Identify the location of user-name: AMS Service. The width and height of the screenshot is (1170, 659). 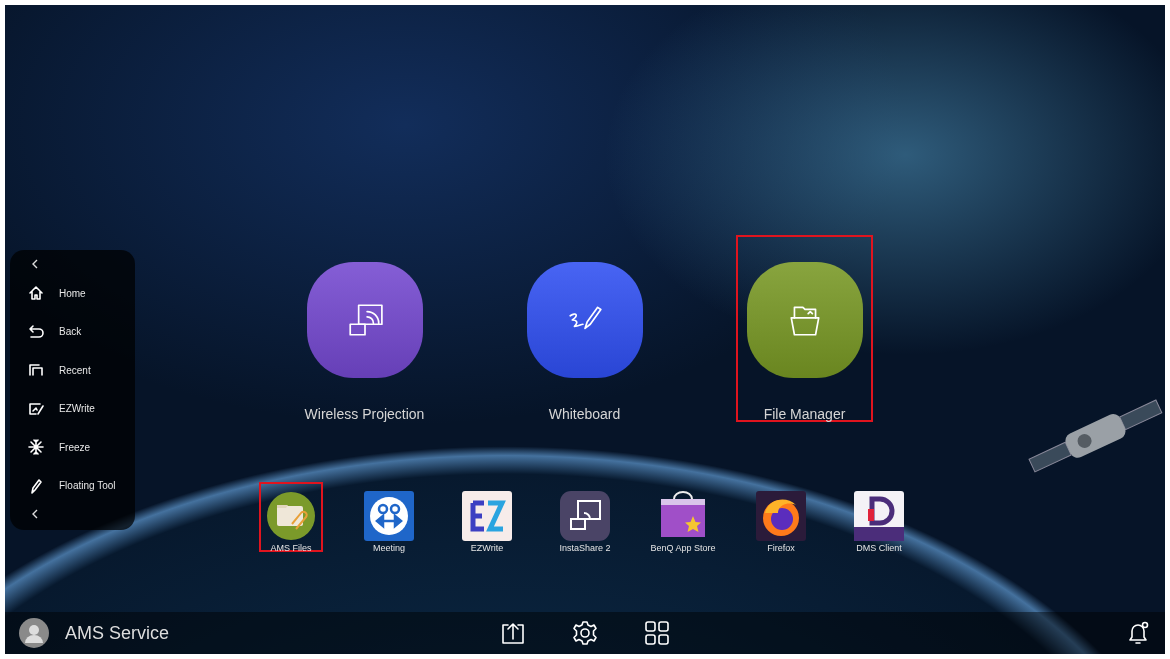
(117, 633).